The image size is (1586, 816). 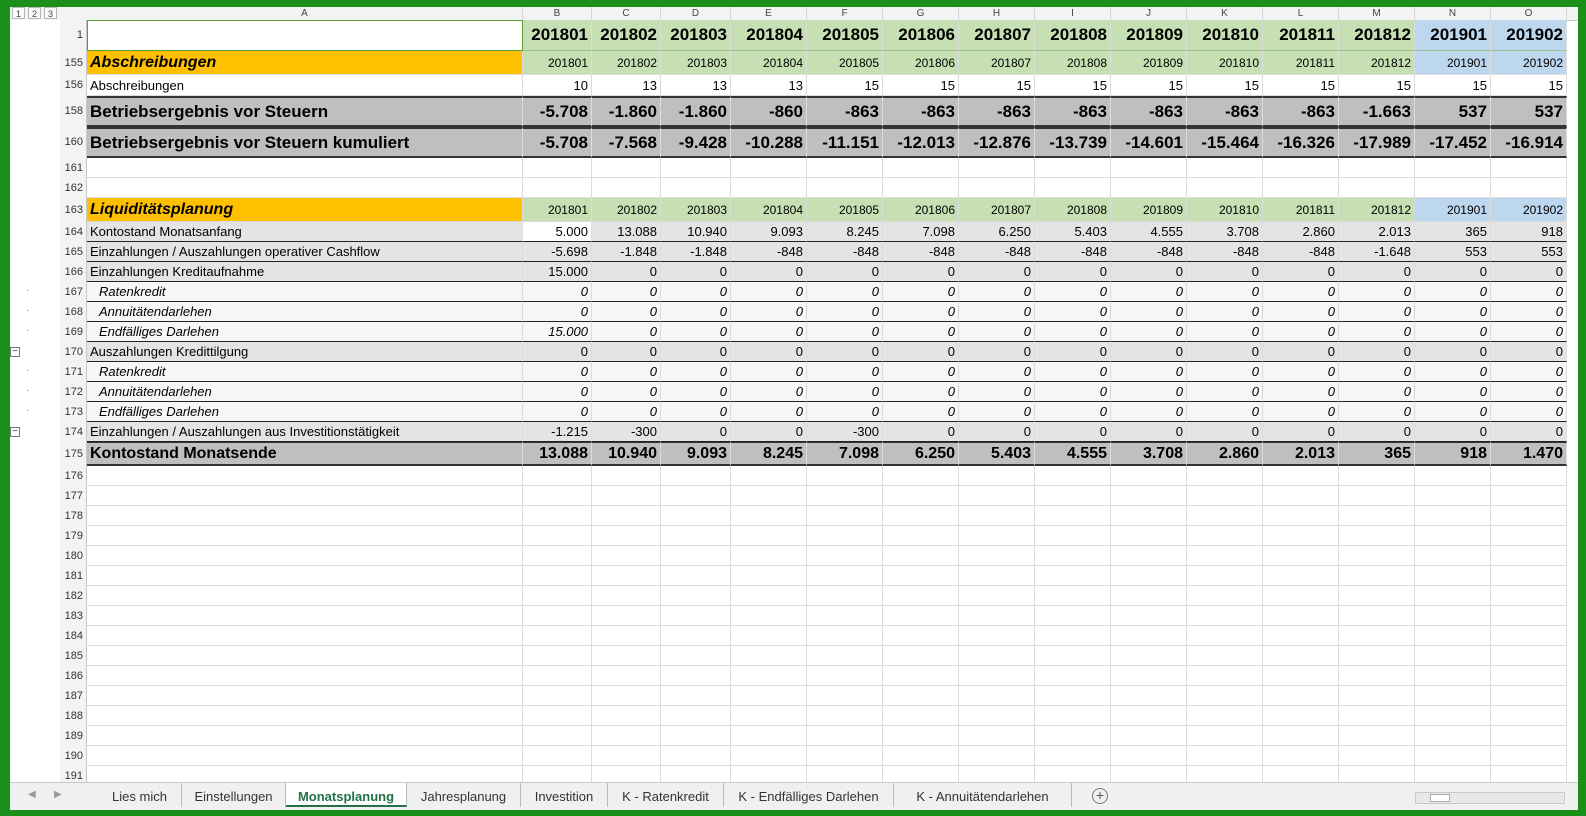 I want to click on row-number-178: 178, so click(x=73, y=516).